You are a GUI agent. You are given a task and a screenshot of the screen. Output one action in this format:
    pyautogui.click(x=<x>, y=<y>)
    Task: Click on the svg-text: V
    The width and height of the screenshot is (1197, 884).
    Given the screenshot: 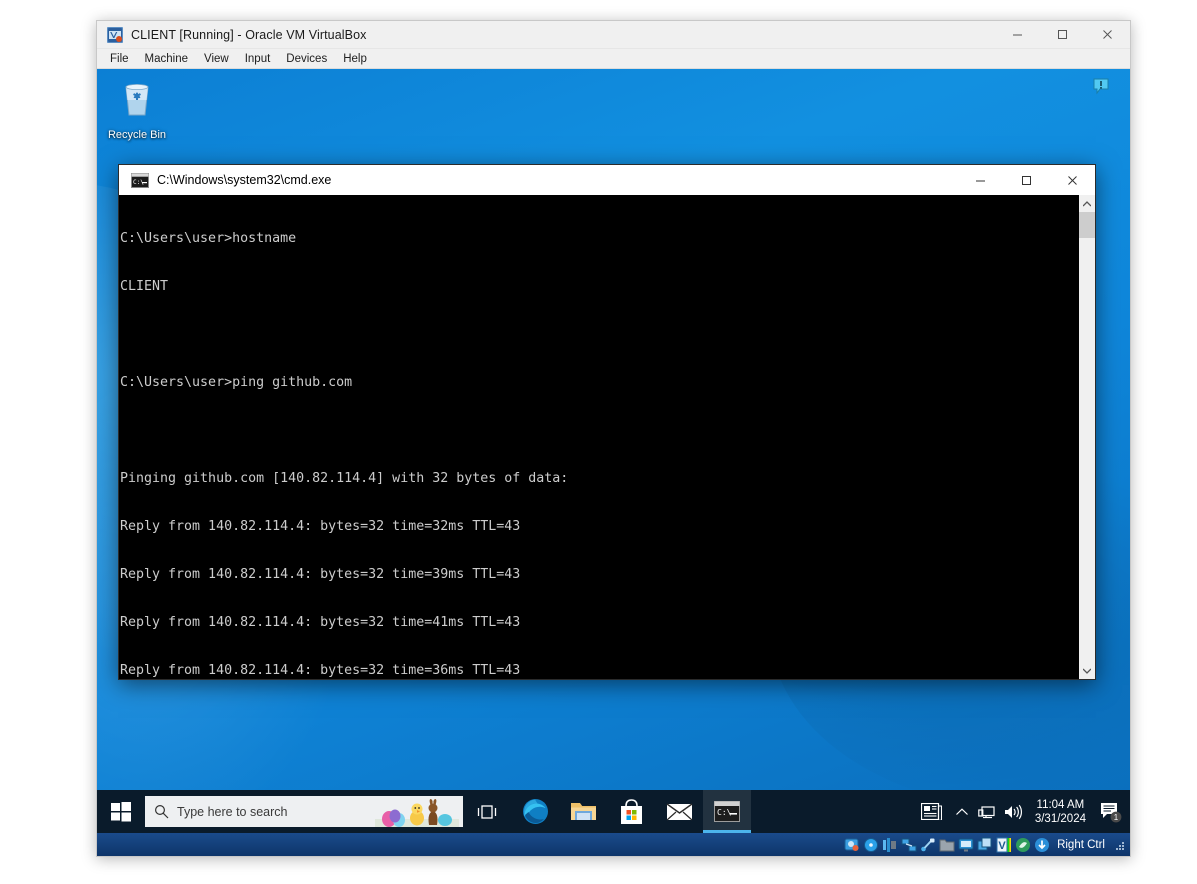 What is the action you would take?
    pyautogui.click(x=1002, y=846)
    